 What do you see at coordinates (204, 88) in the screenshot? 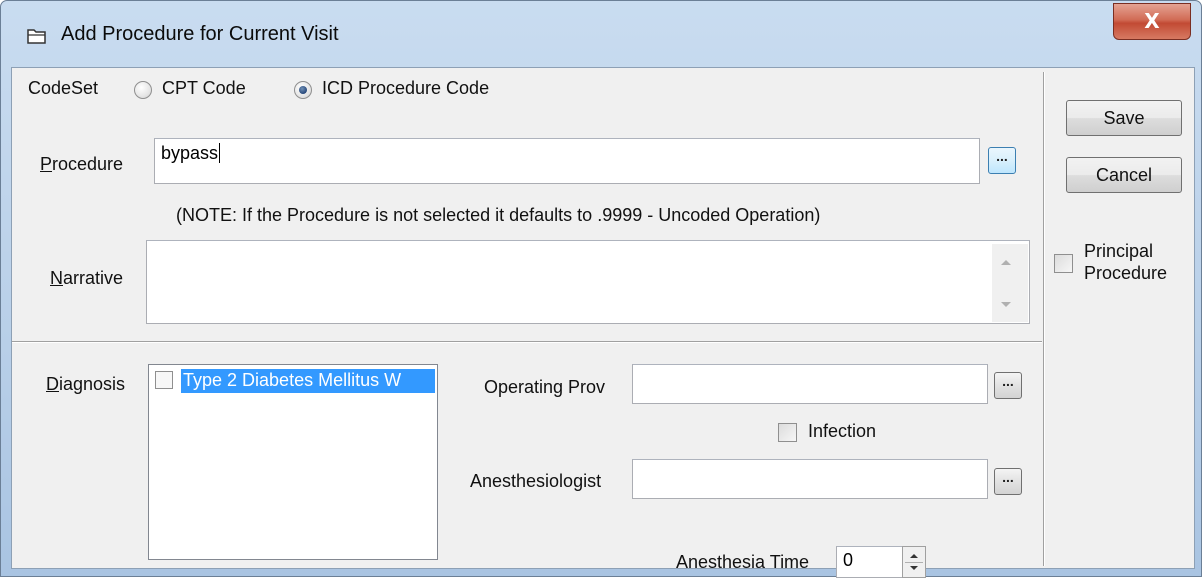
I see `radio-cpt-code-label: CPT Code` at bounding box center [204, 88].